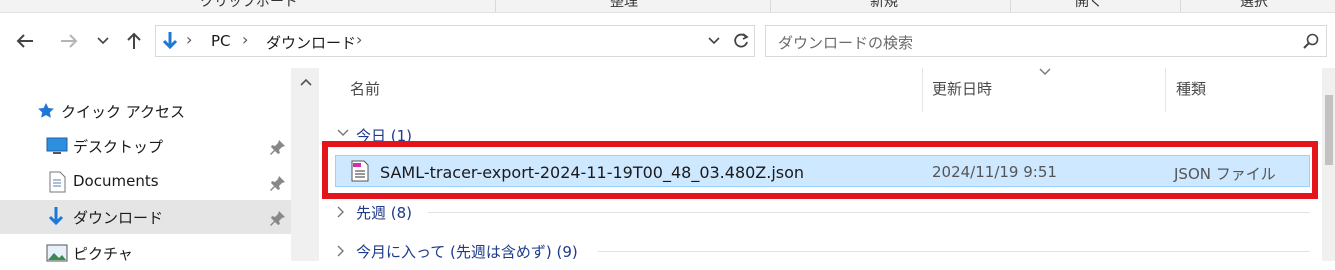 This screenshot has height=270, width=1335. I want to click on address-bar: › PC › ダウンロード ›, so click(455, 41).